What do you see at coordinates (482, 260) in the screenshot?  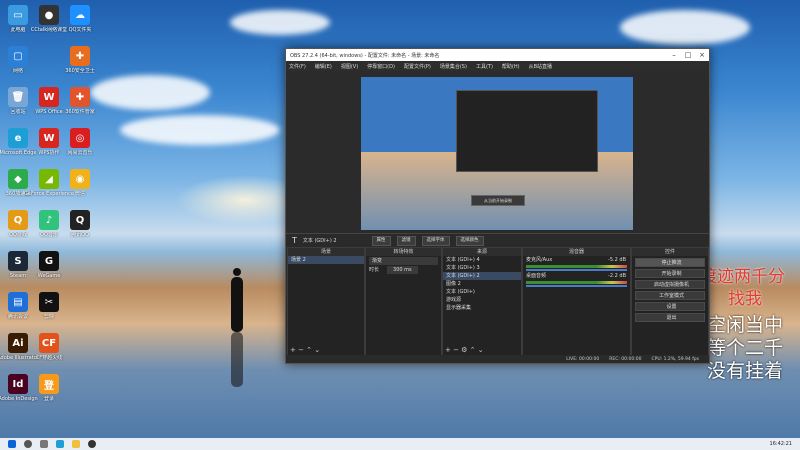 I see `source-item: 文本 (GDI+) 4` at bounding box center [482, 260].